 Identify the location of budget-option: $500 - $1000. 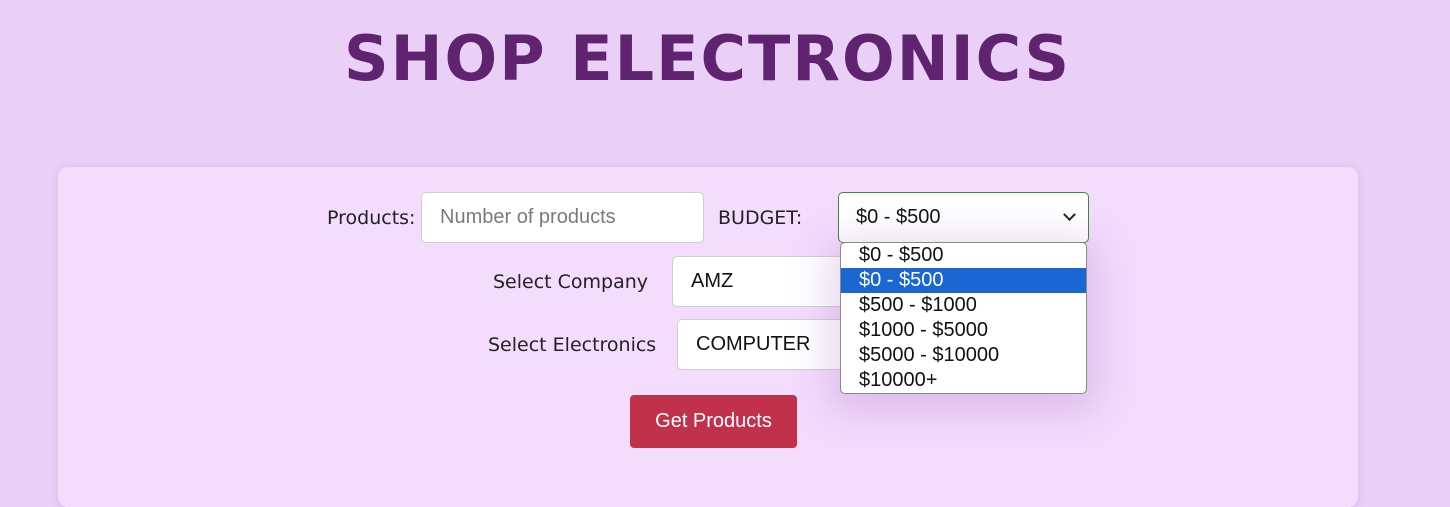
(963, 305).